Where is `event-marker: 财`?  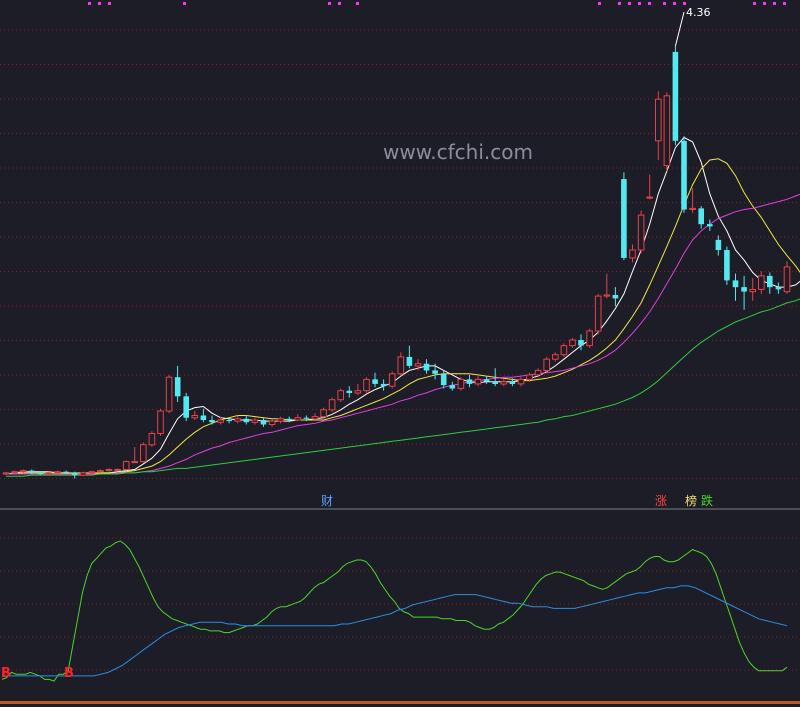
event-marker: 财 is located at coordinates (327, 501).